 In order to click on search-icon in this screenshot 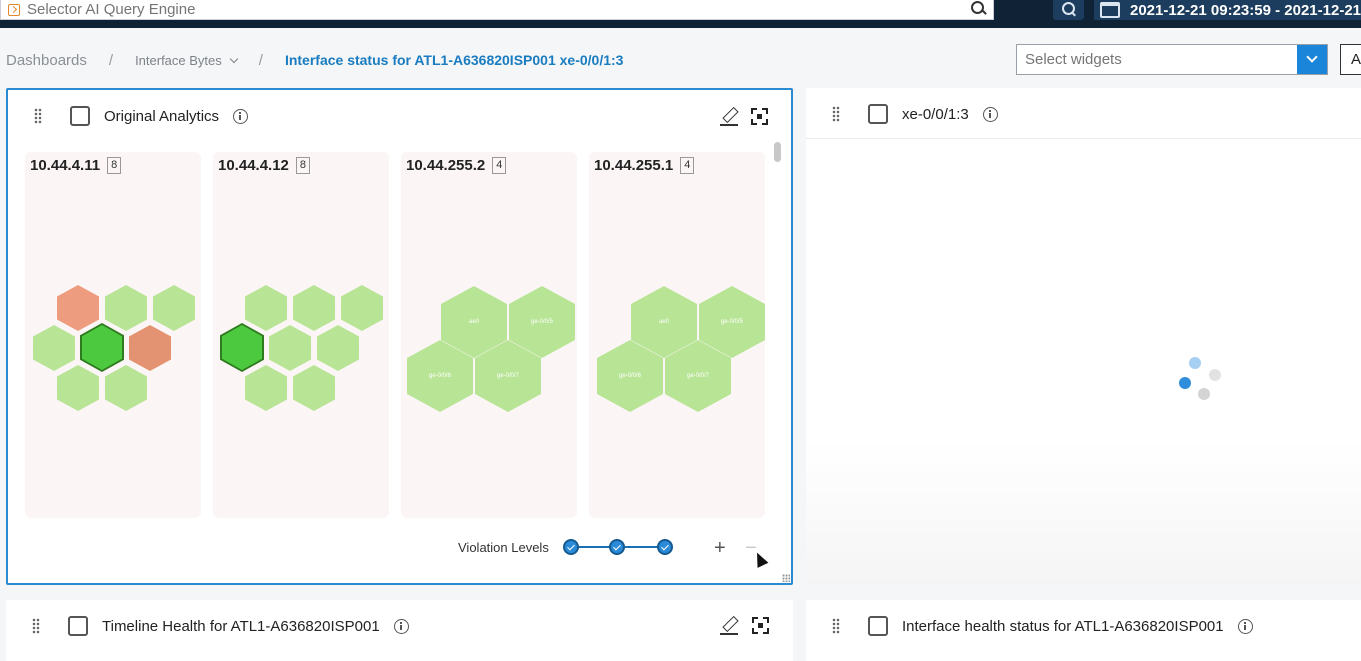, I will do `click(978, 10)`.